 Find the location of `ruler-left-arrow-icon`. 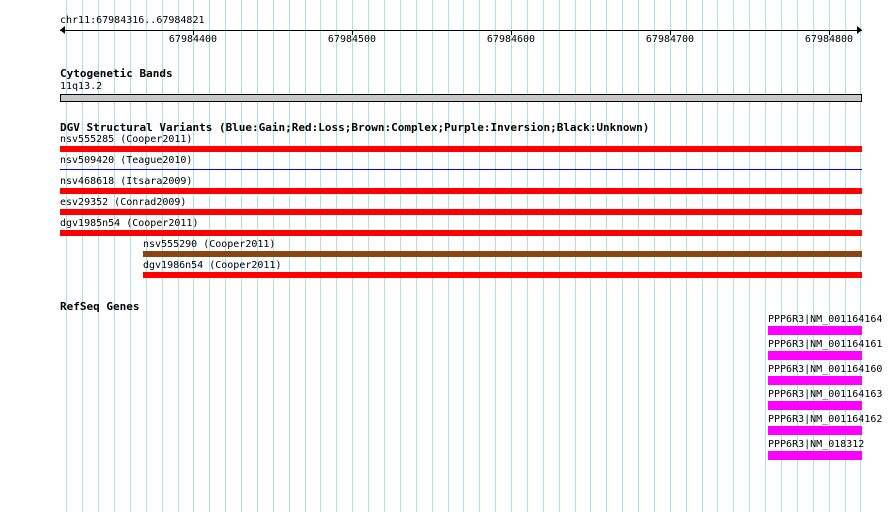

ruler-left-arrow-icon is located at coordinates (62, 30).